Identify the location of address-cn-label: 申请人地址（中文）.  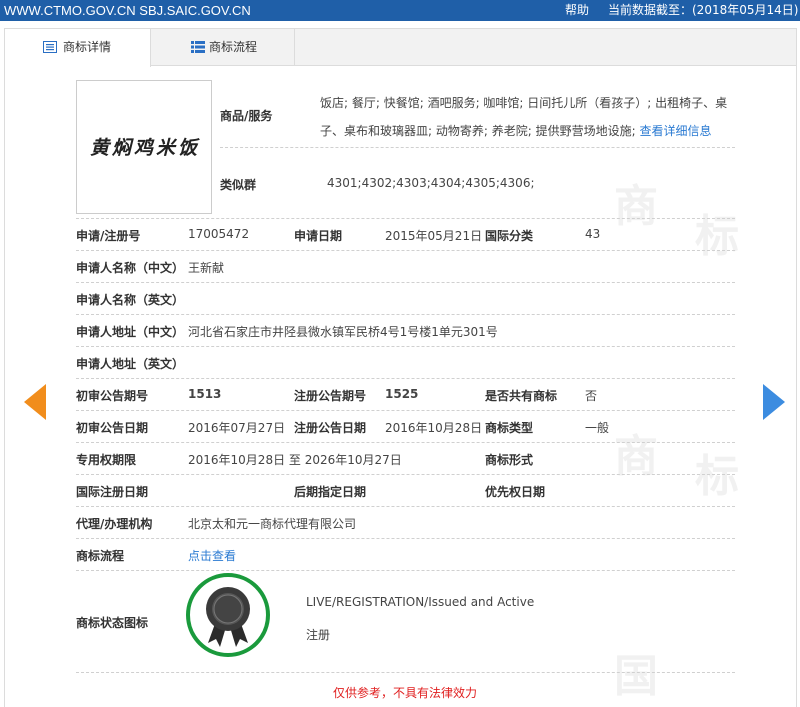
(130, 332).